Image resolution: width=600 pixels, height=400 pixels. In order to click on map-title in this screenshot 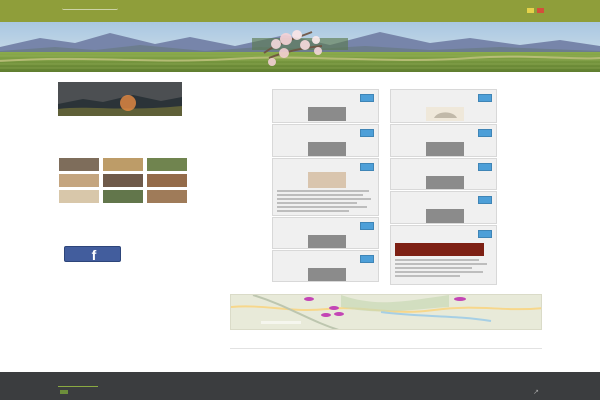, I will do `click(312, 290)`.